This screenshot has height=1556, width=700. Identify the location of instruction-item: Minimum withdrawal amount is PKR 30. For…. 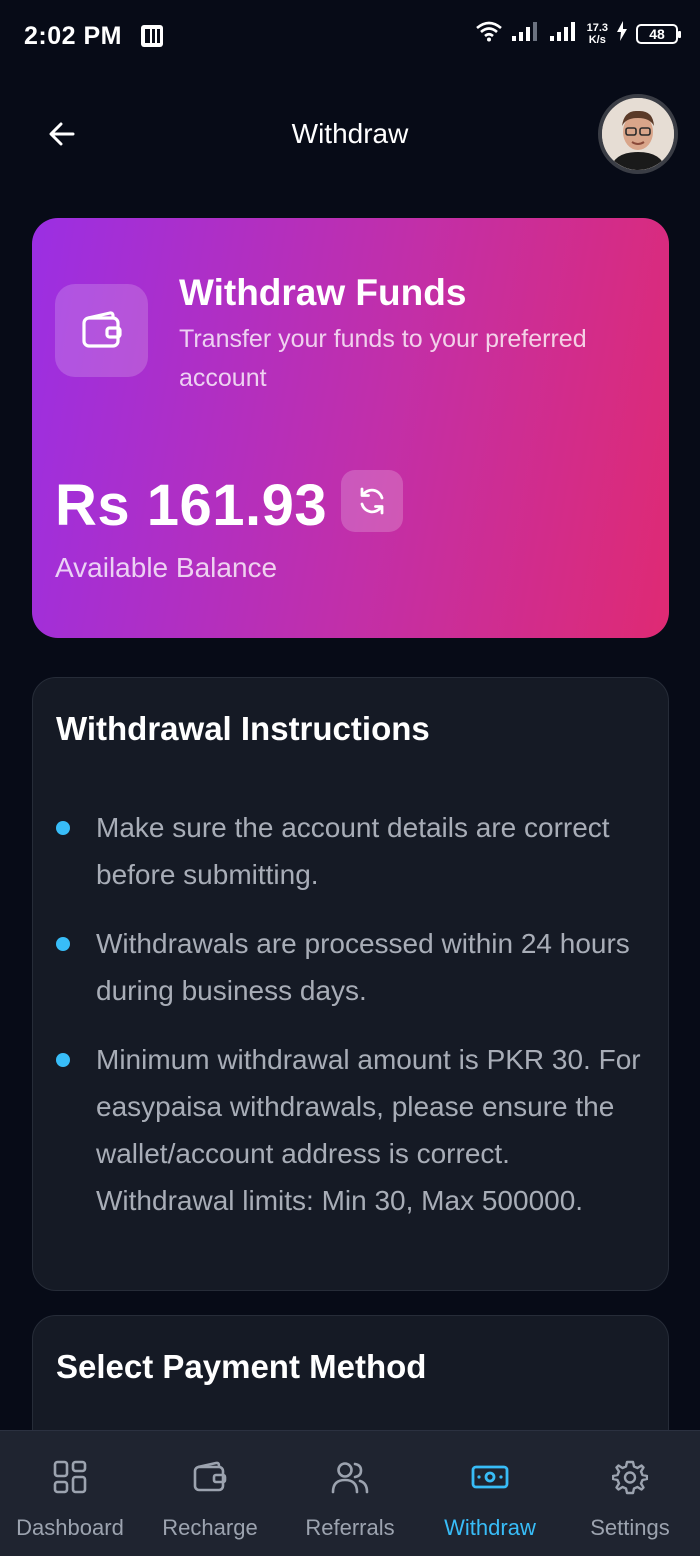
(356, 1130).